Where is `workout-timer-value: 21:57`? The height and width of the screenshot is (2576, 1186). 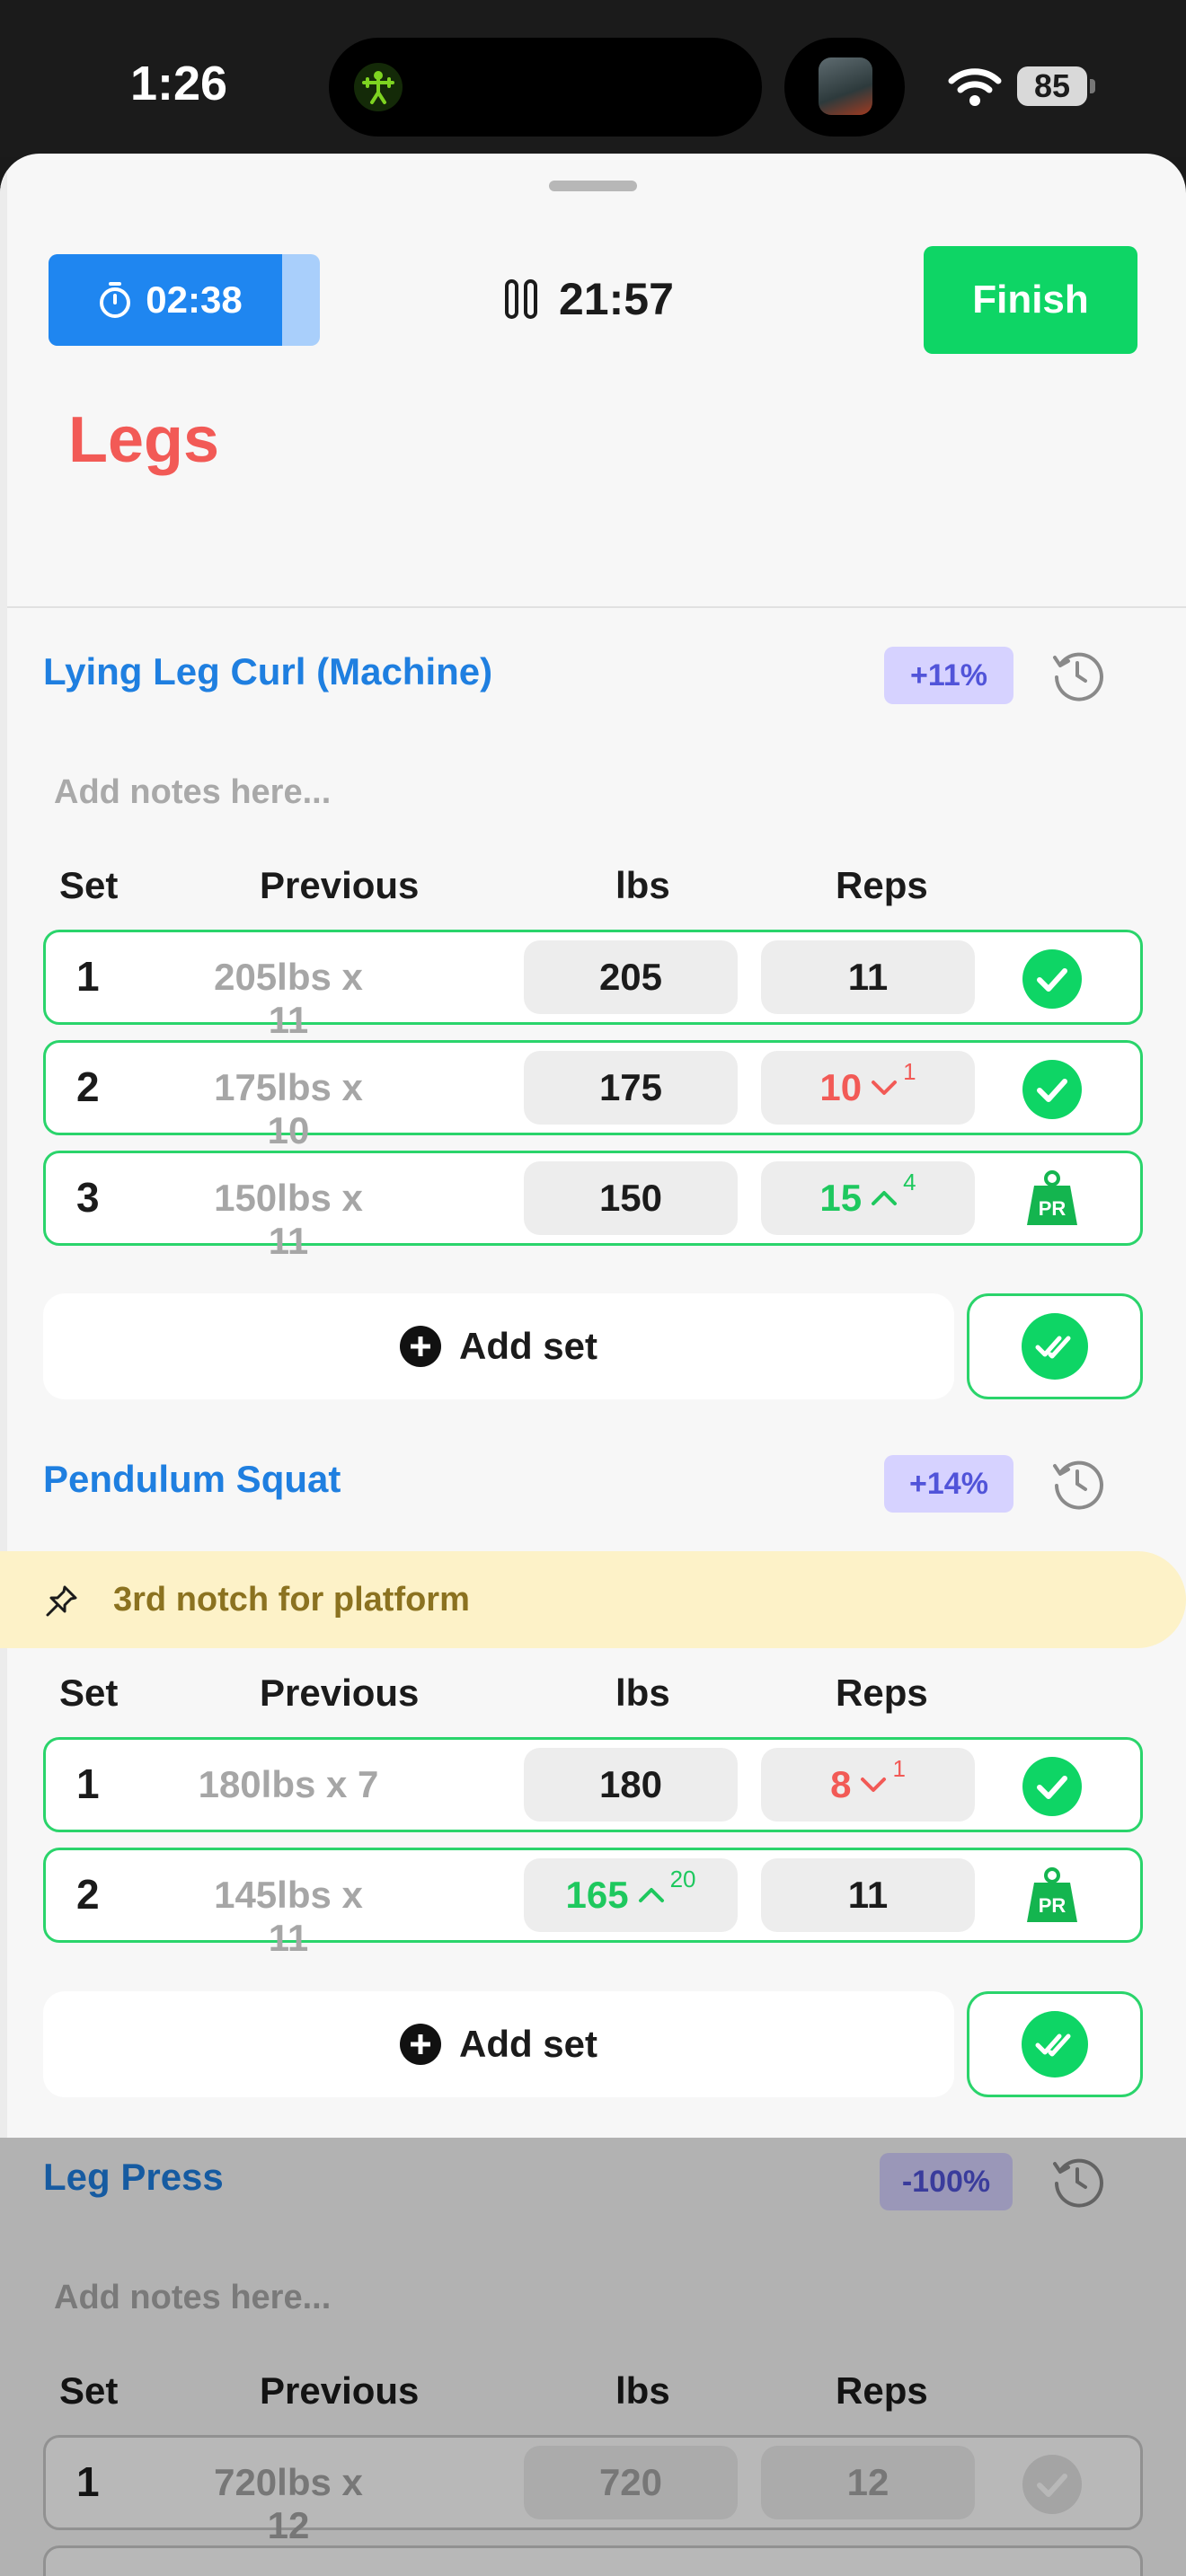
workout-timer-value: 21:57 is located at coordinates (616, 299).